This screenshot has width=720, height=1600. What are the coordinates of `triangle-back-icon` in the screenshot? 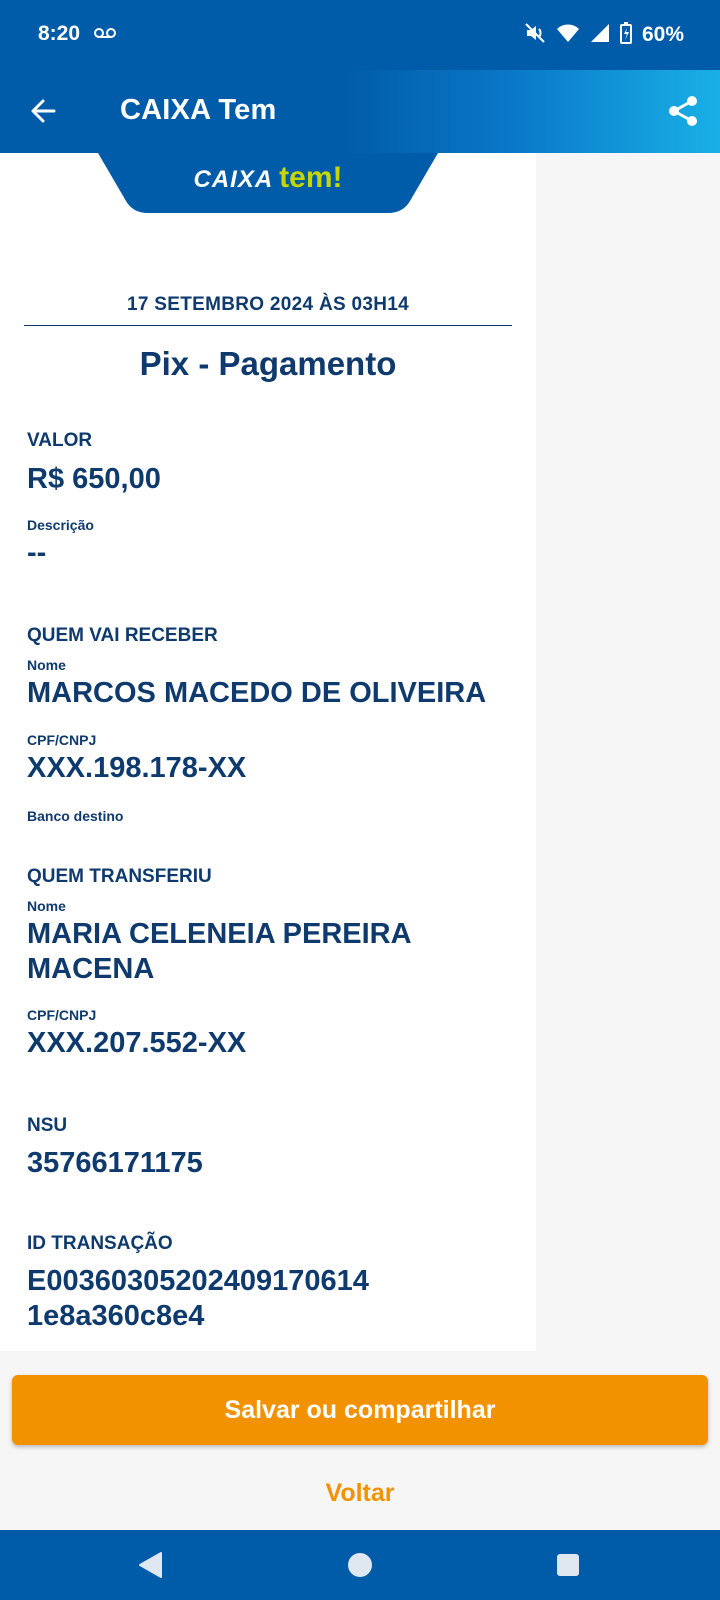 It's located at (150, 1565).